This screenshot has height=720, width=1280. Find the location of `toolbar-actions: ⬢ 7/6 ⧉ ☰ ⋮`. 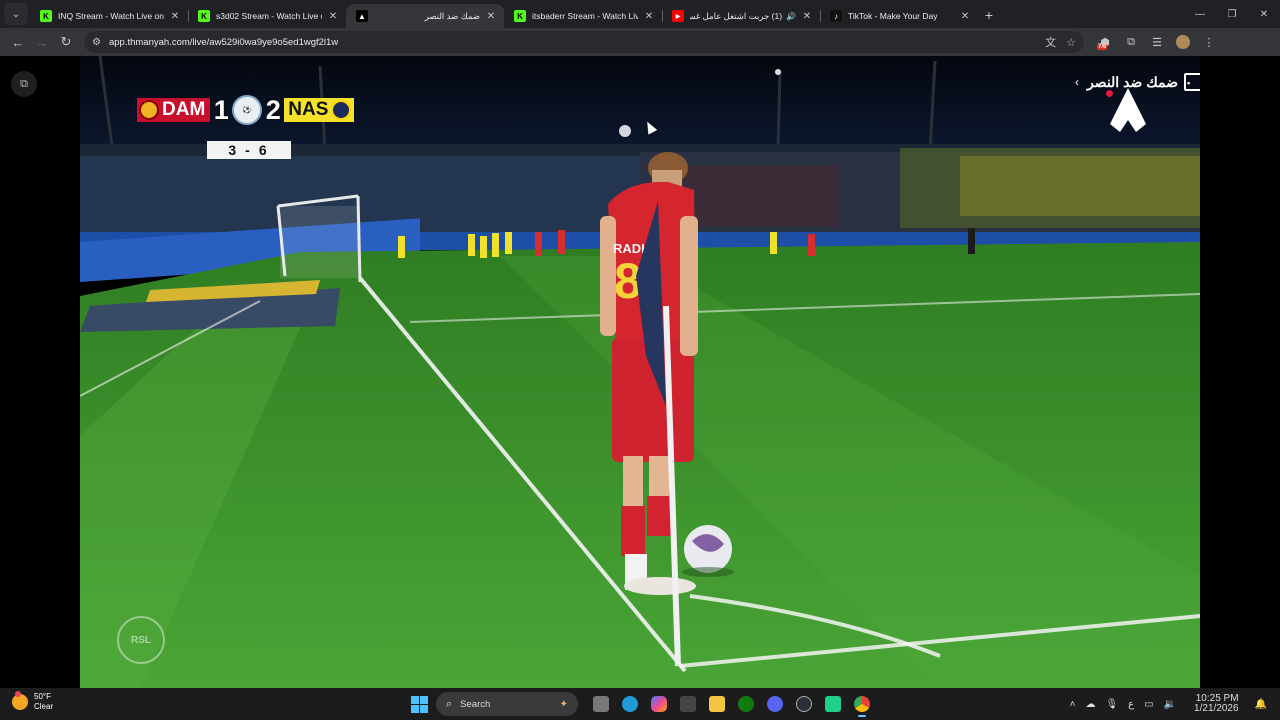

toolbar-actions: ⬢ 7/6 ⧉ ☰ ⋮ is located at coordinates (1157, 42).